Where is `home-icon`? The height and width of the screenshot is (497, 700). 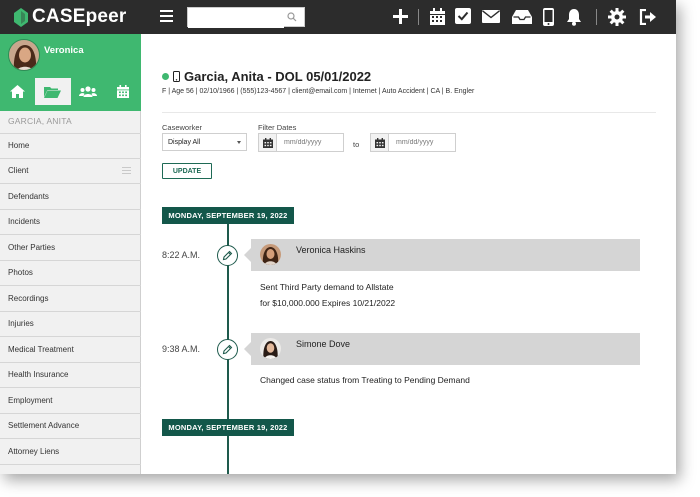
home-icon is located at coordinates (18, 91).